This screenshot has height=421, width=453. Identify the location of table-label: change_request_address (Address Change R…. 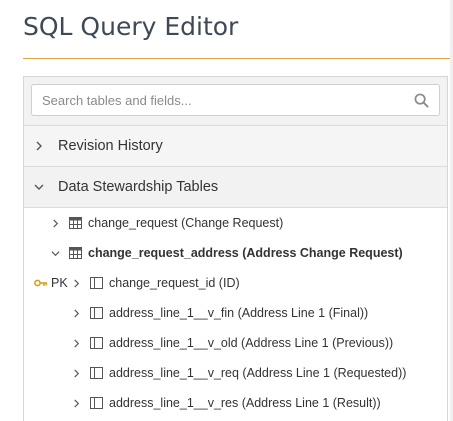
(245, 253).